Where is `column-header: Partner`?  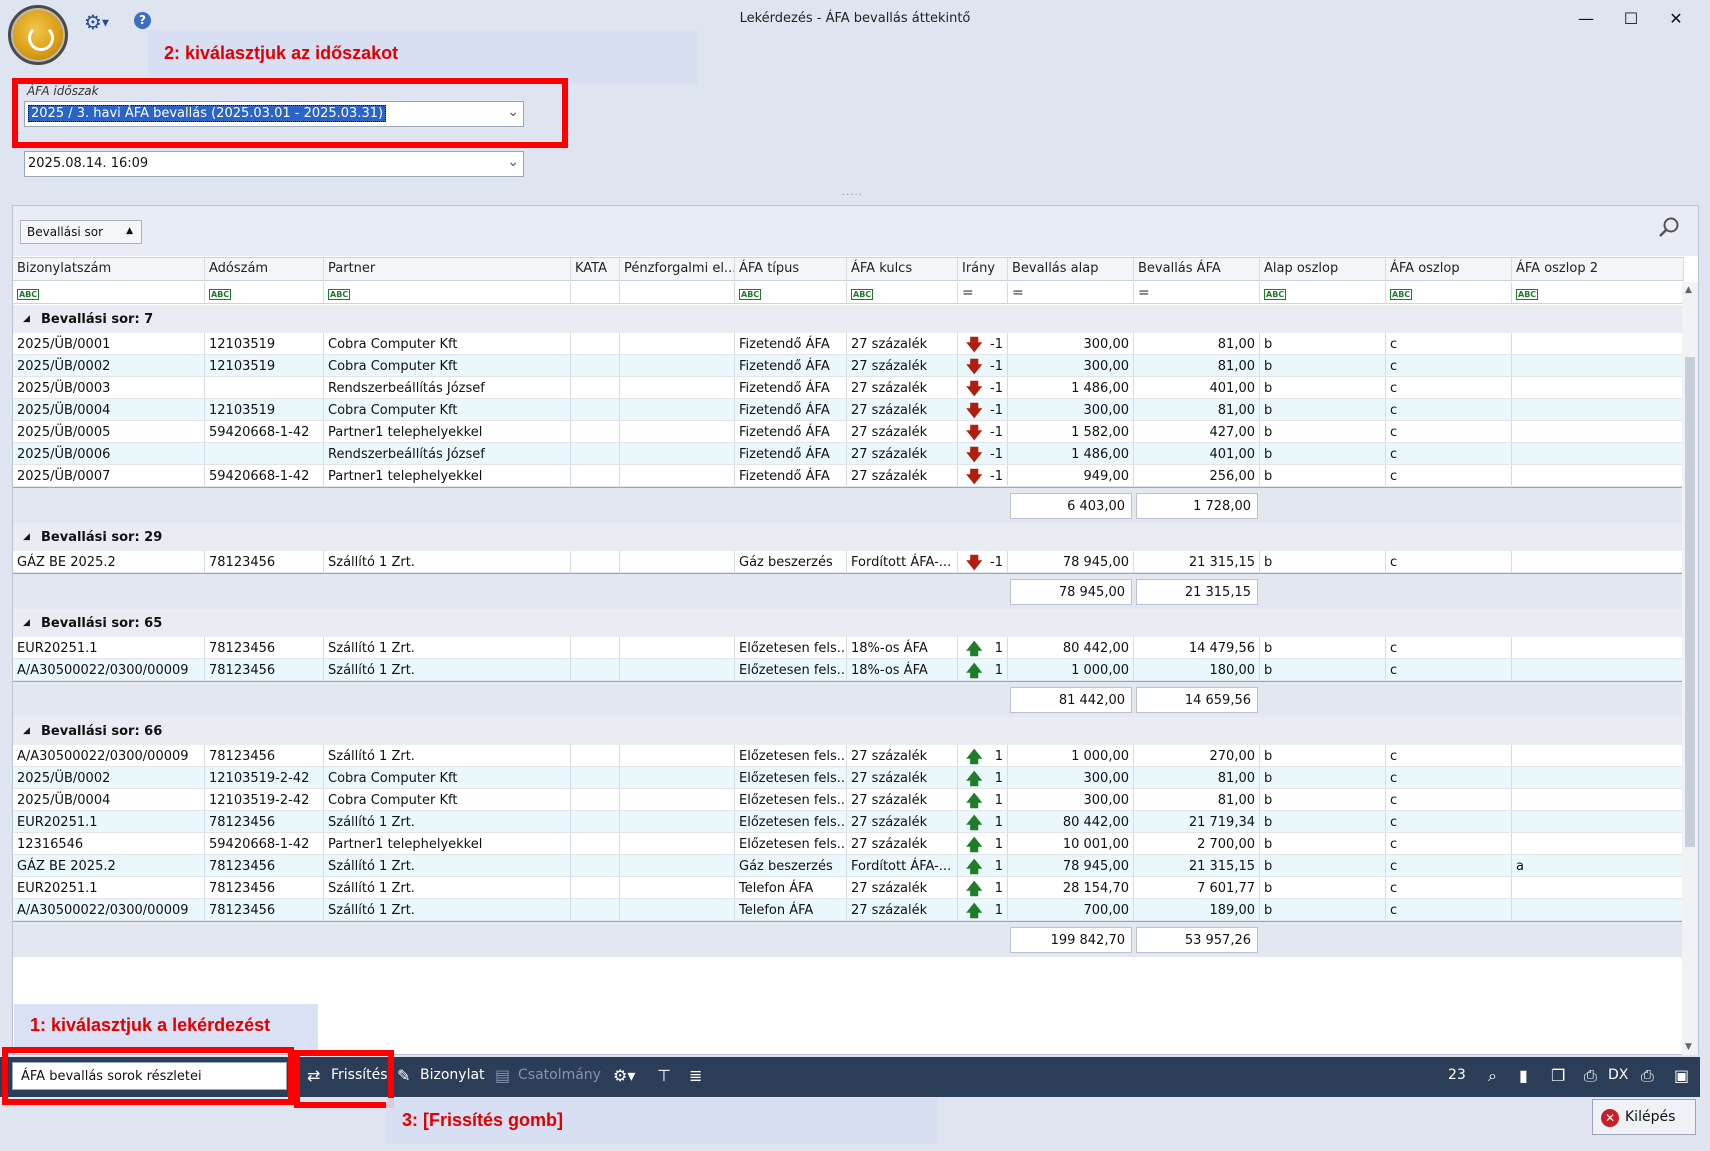 column-header: Partner is located at coordinates (447, 269).